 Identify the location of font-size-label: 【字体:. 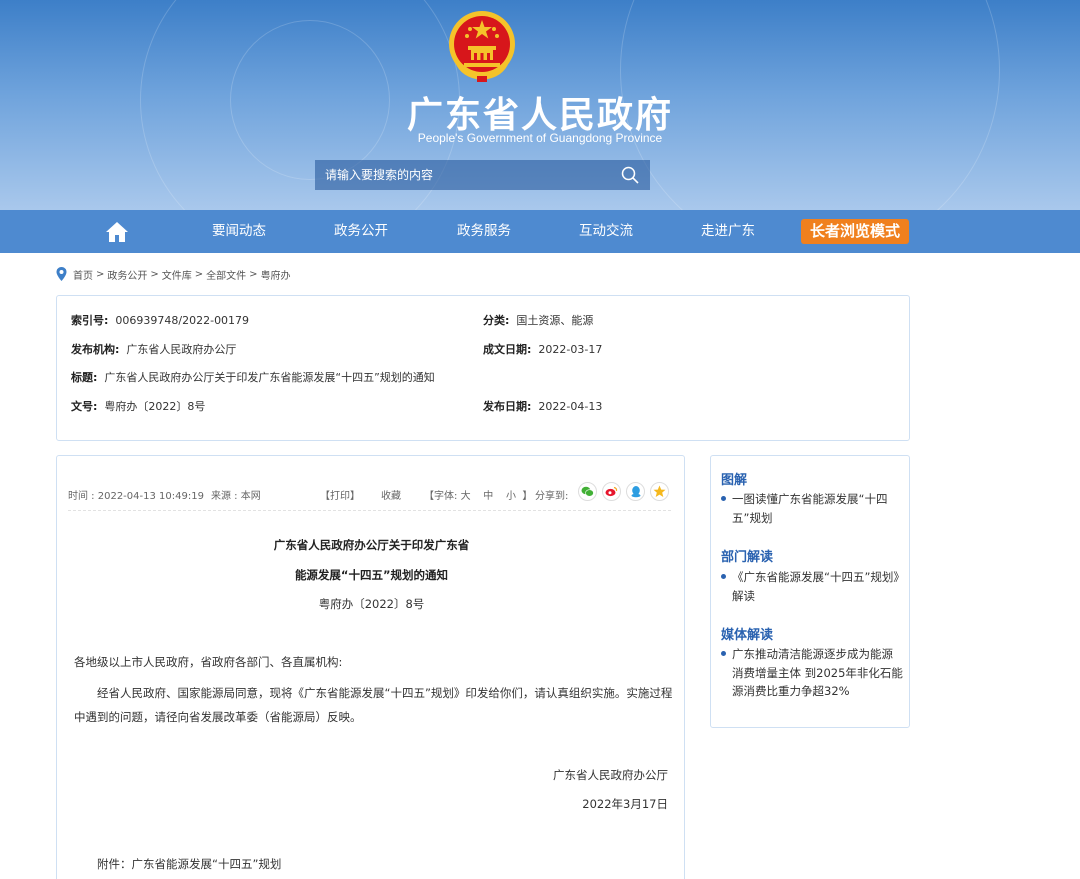
(441, 496).